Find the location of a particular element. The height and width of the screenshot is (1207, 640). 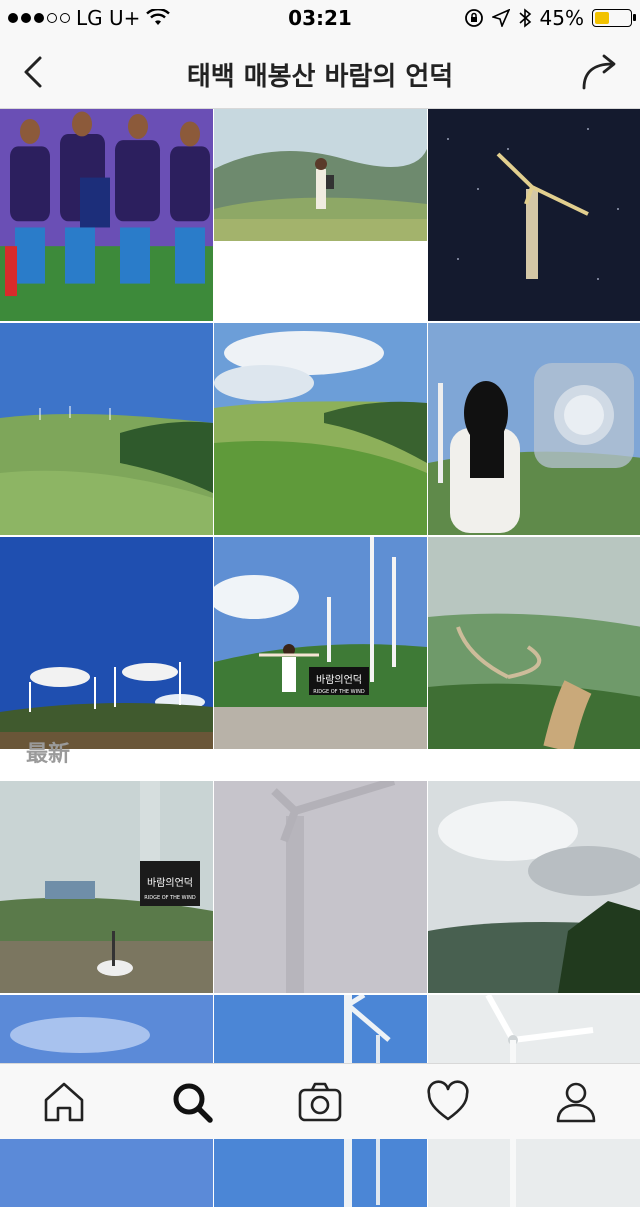

tab-profile is located at coordinates (576, 1102).